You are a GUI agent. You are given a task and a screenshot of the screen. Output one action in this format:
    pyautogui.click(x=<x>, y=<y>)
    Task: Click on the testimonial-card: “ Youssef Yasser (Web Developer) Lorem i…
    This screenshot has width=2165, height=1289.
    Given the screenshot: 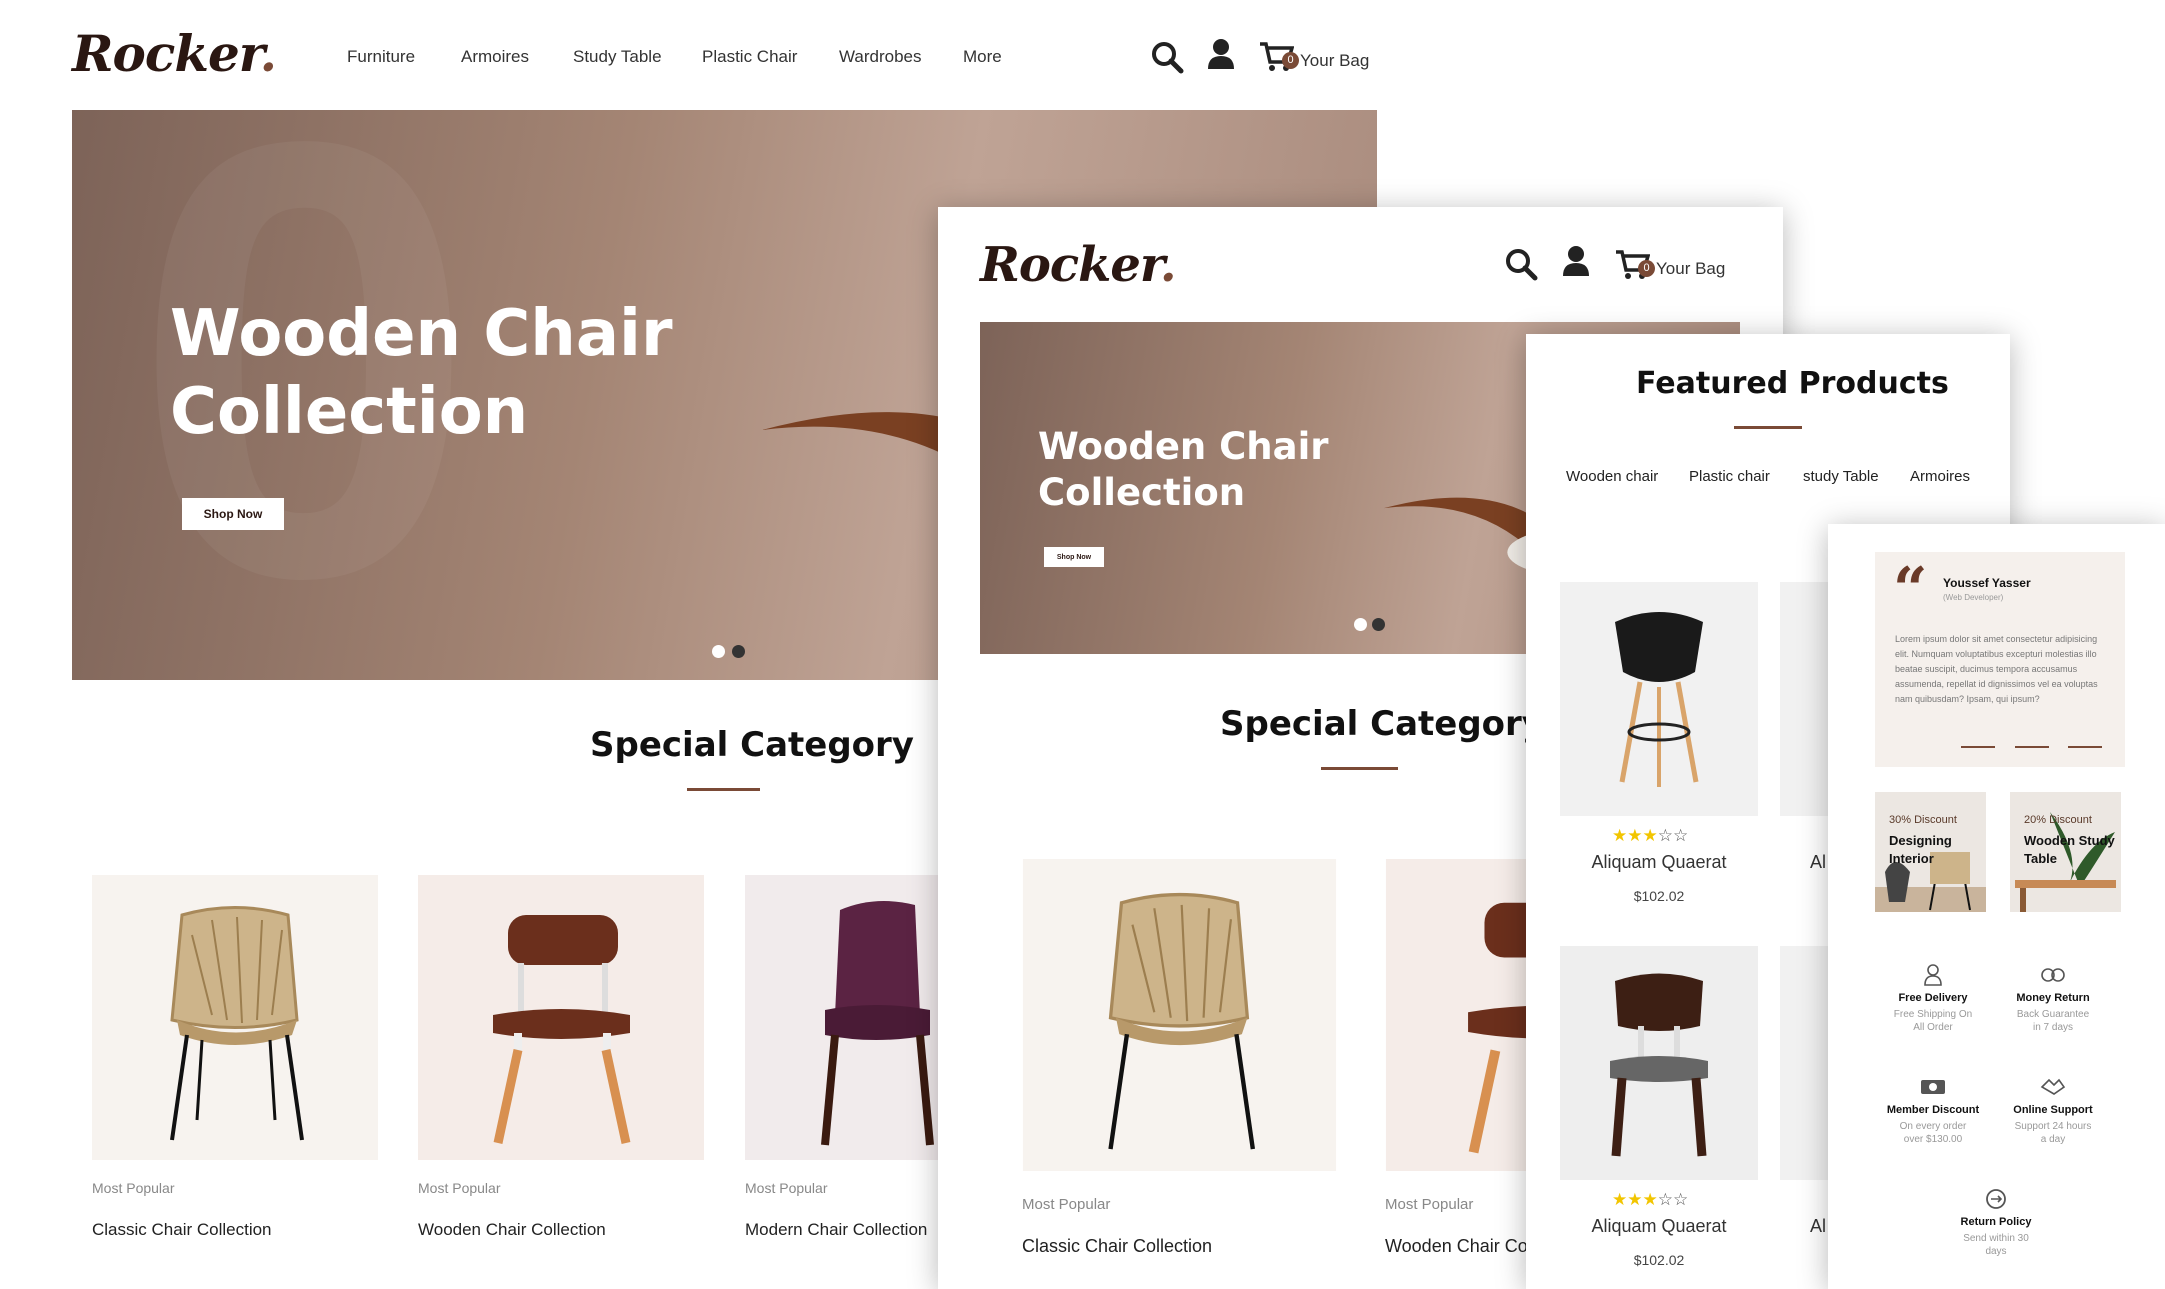 What is the action you would take?
    pyautogui.click(x=2000, y=659)
    